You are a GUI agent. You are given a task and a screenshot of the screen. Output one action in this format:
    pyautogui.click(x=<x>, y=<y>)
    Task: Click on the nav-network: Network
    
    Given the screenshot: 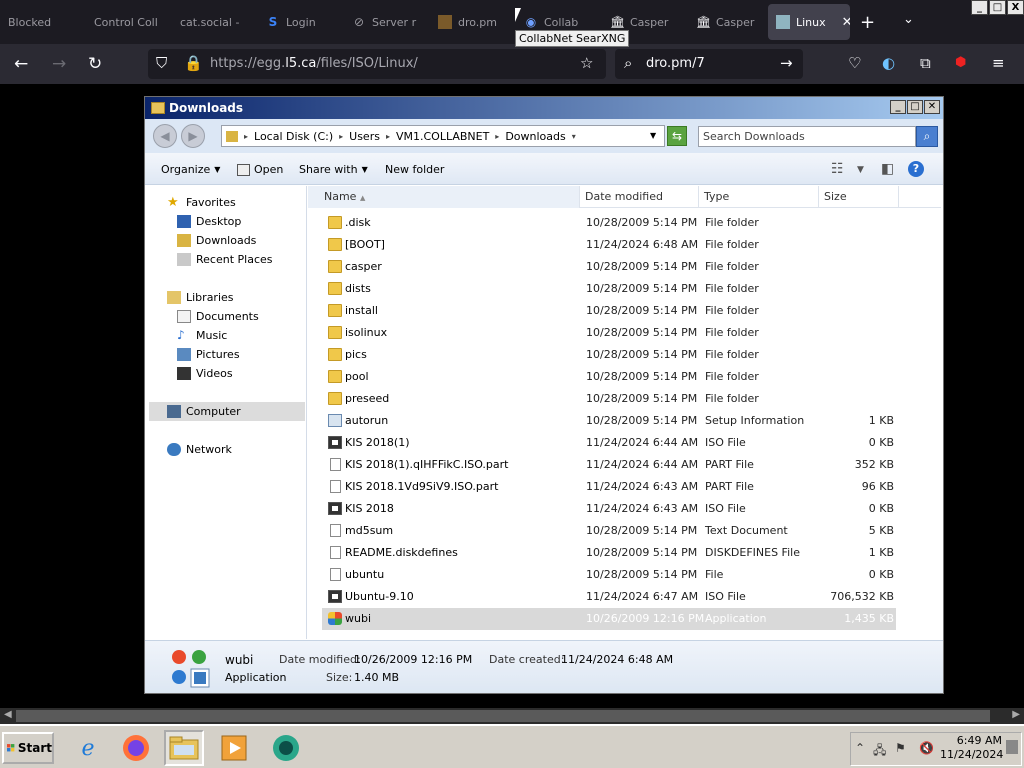 What is the action you would take?
    pyautogui.click(x=199, y=449)
    